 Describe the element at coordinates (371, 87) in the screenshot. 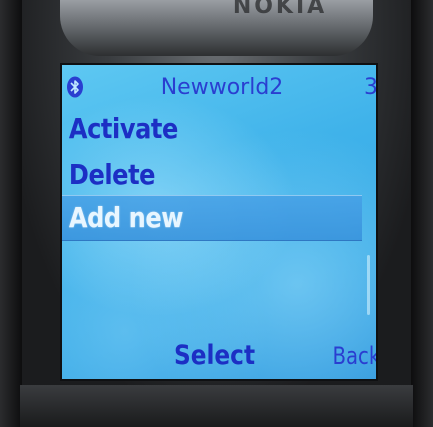

I see `item-counter: 3` at that location.